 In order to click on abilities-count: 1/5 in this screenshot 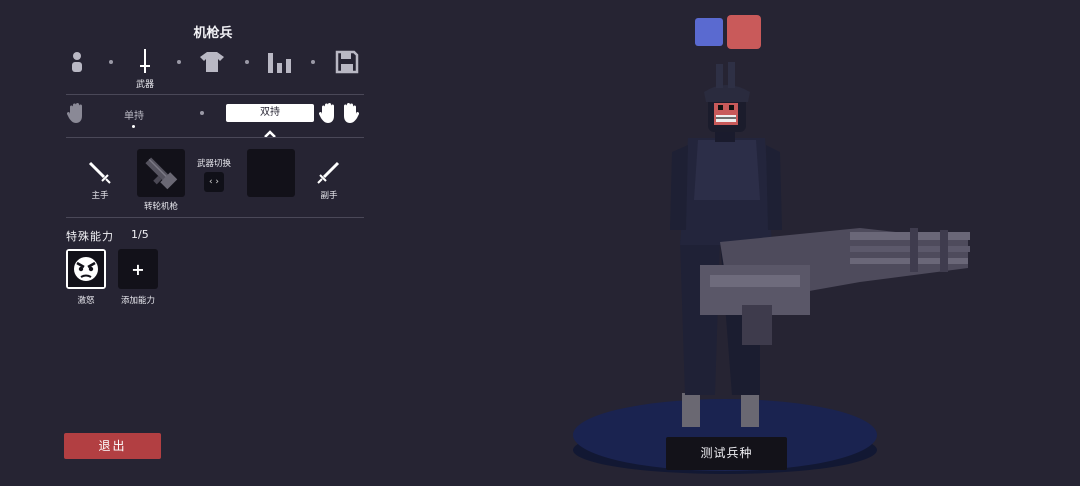, I will do `click(140, 234)`.